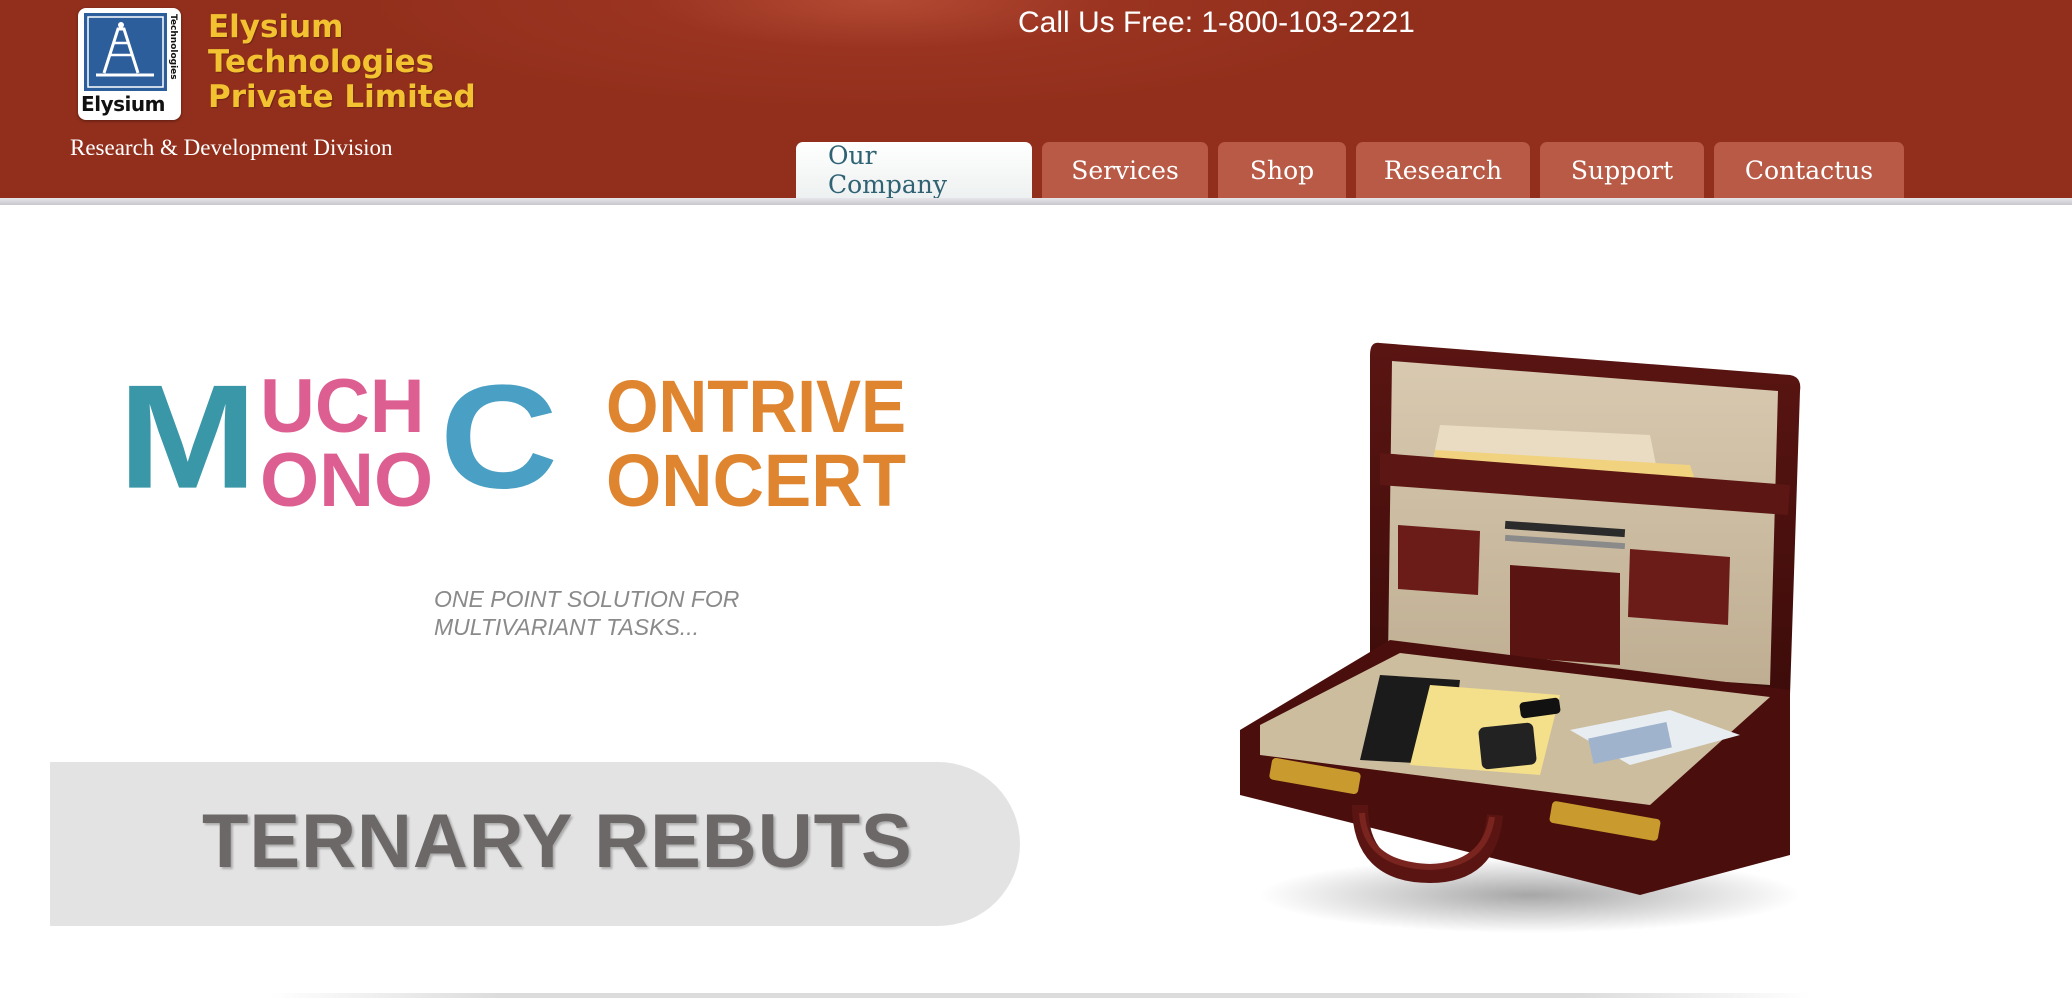  What do you see at coordinates (499, 445) in the screenshot?
I see `logo-big-c: C` at bounding box center [499, 445].